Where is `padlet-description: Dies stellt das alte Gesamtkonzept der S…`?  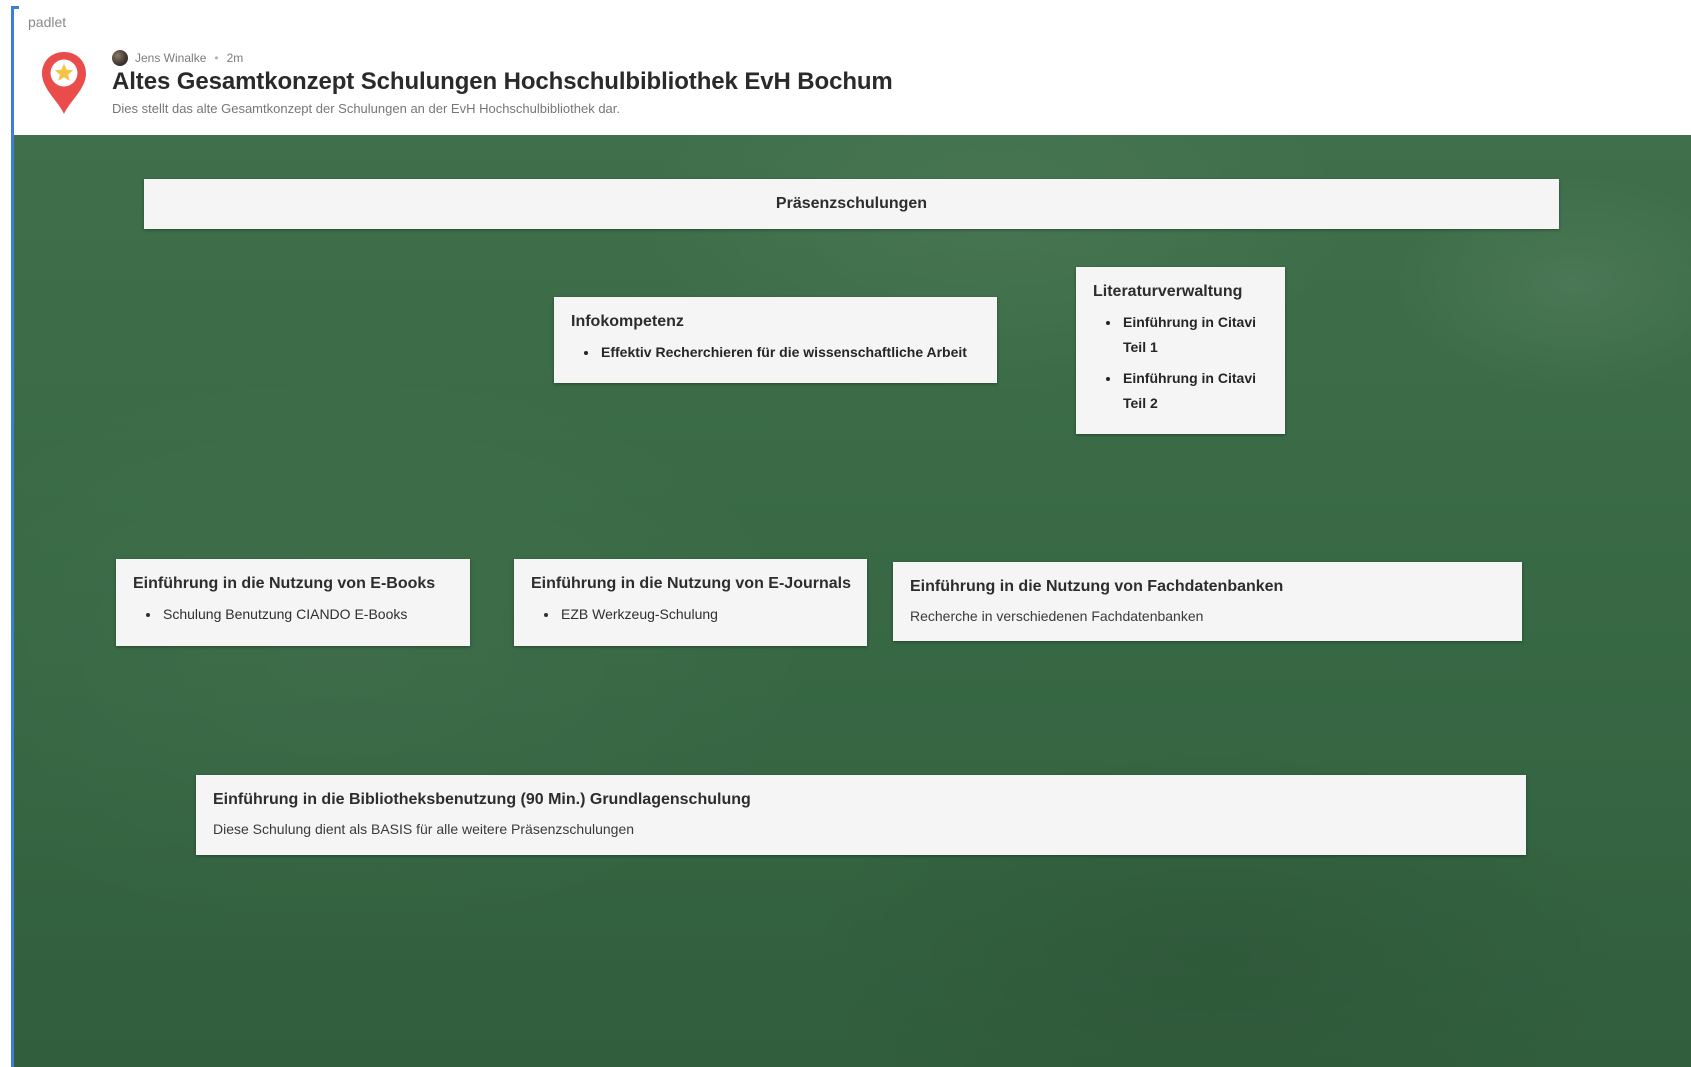 padlet-description: Dies stellt das alte Gesamtkonzept der S… is located at coordinates (366, 108).